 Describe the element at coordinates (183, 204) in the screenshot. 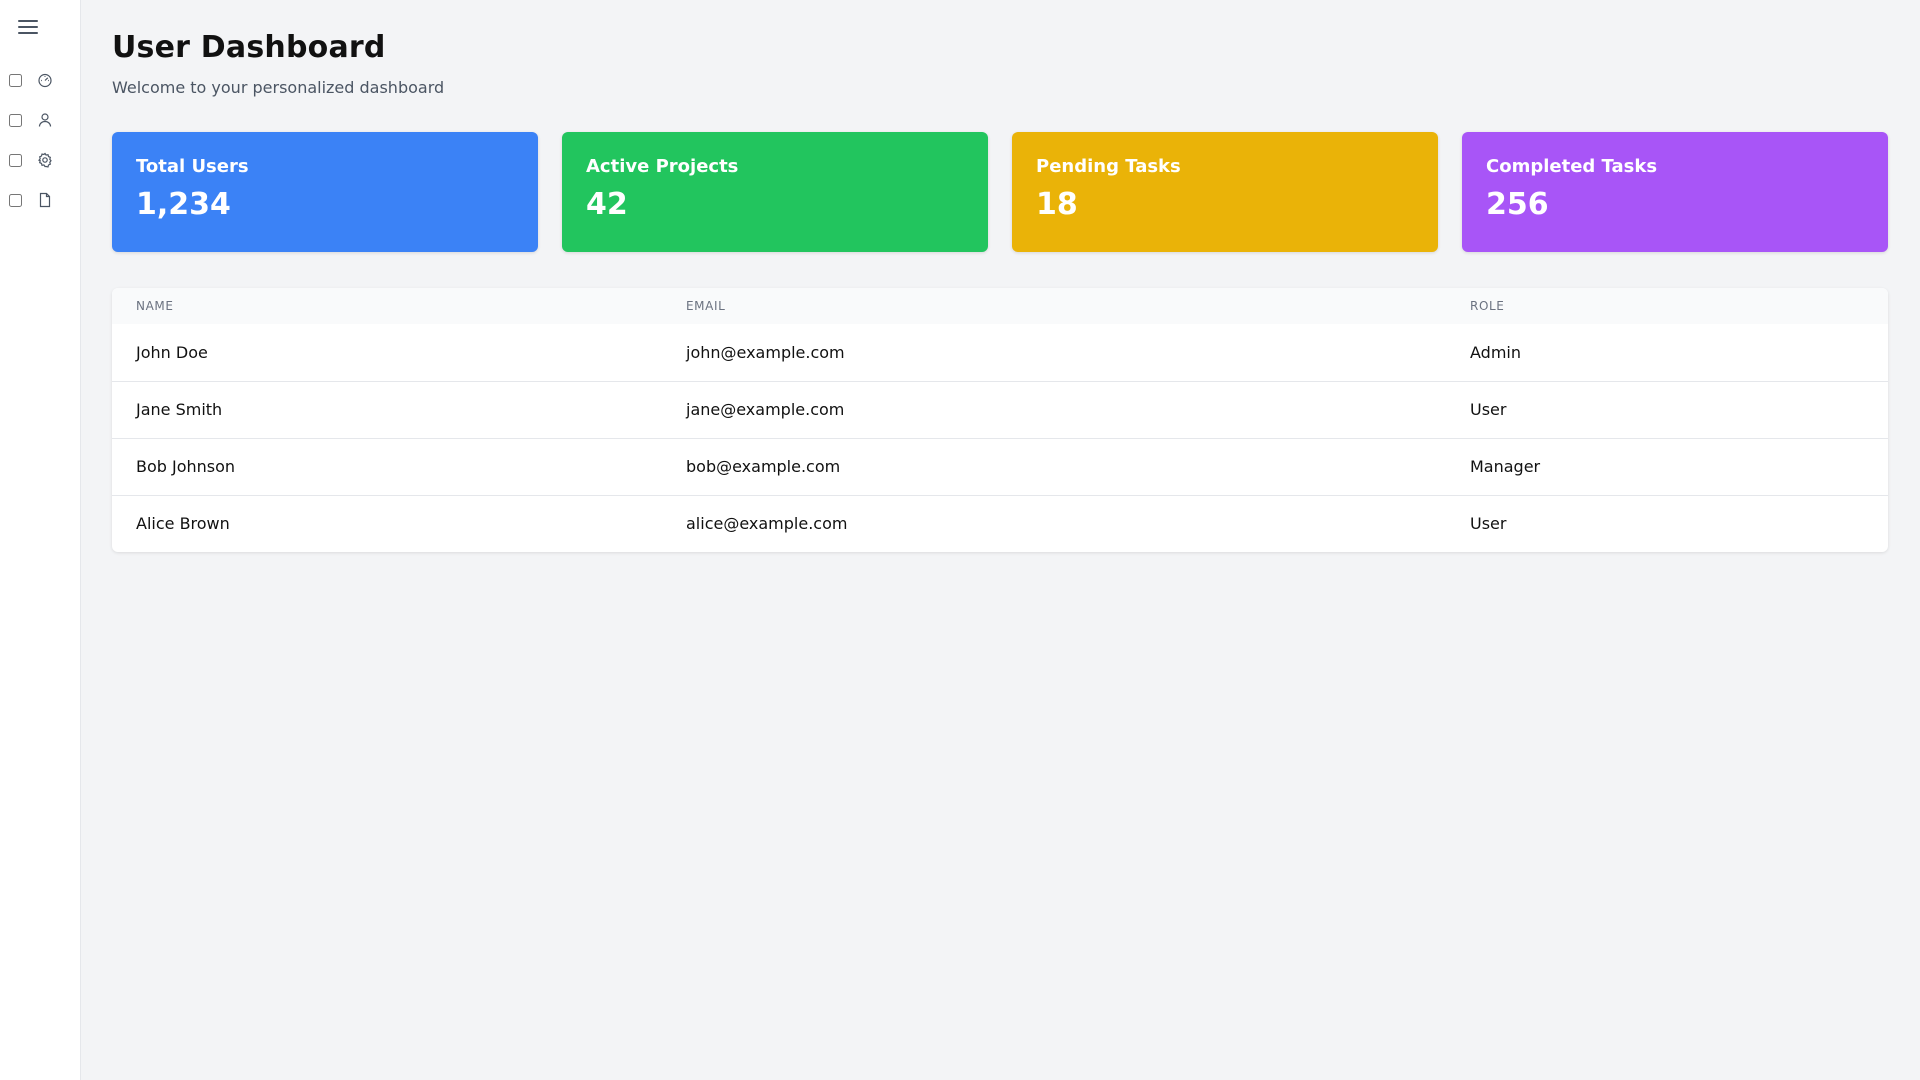

I see `stat-card-value: 1,234` at that location.